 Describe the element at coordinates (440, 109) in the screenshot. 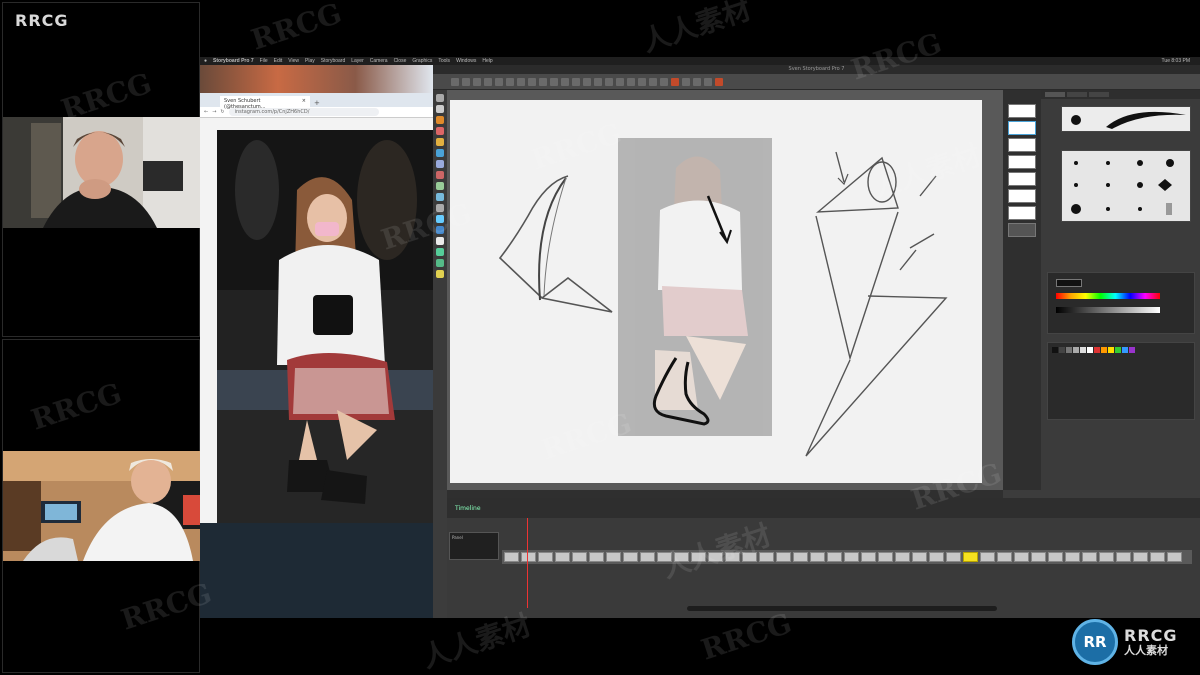

I see `contour-tool-icon` at that location.